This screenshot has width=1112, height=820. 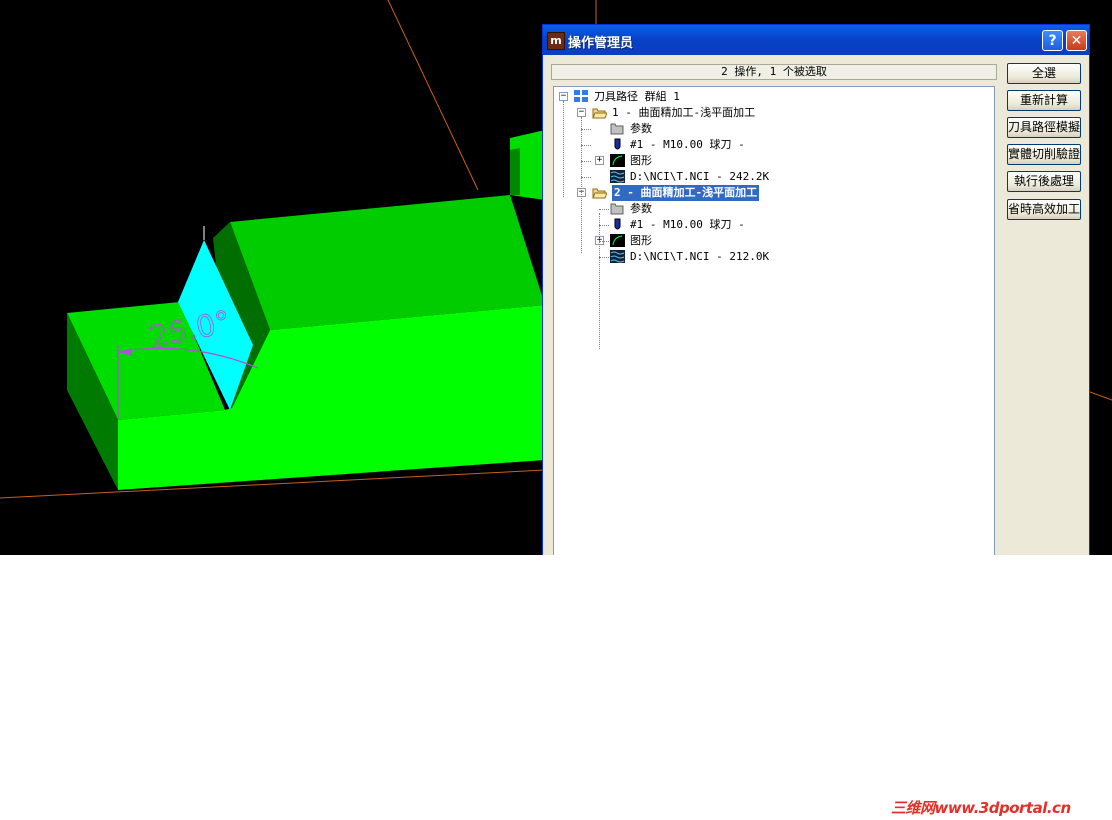 What do you see at coordinates (601, 43) in the screenshot?
I see `dialog-title: 操作管理员` at bounding box center [601, 43].